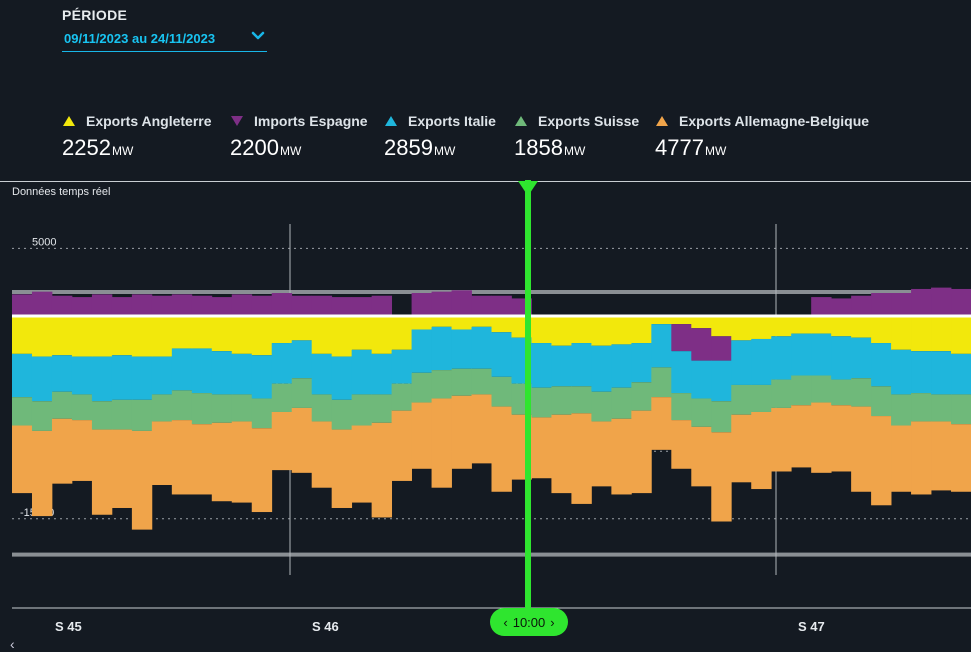 Image resolution: width=971 pixels, height=652 pixels. I want to click on legend-unit: MW, so click(444, 151).